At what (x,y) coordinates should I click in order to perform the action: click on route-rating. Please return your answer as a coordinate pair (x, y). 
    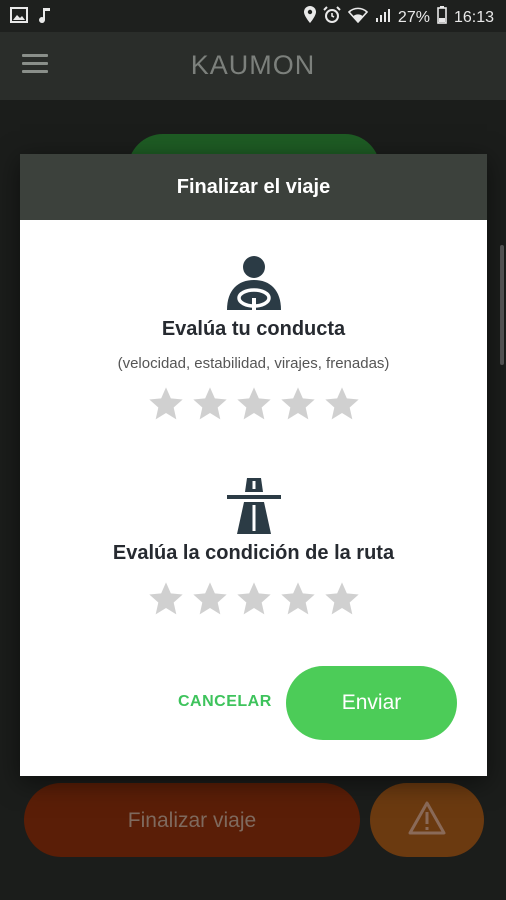
    Looking at the image, I should click on (253, 599).